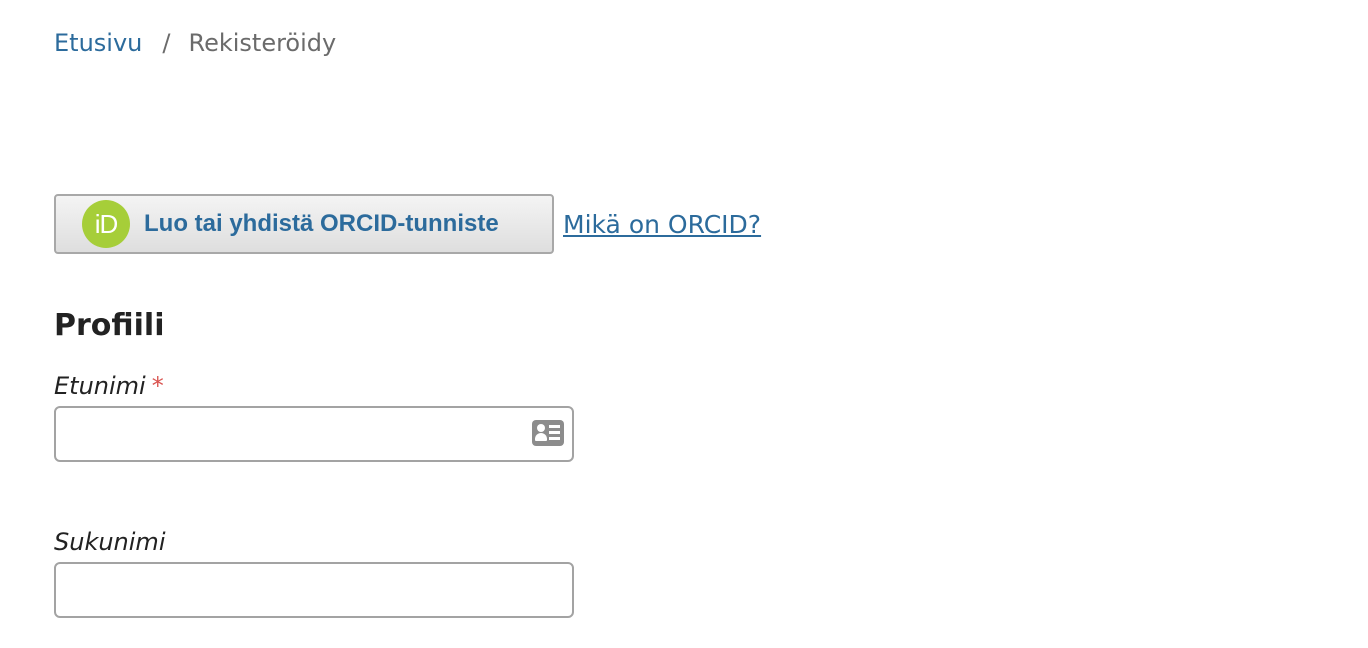 This screenshot has height=648, width=1368. Describe the element at coordinates (300, 434) in the screenshot. I see `first-name-input` at that location.